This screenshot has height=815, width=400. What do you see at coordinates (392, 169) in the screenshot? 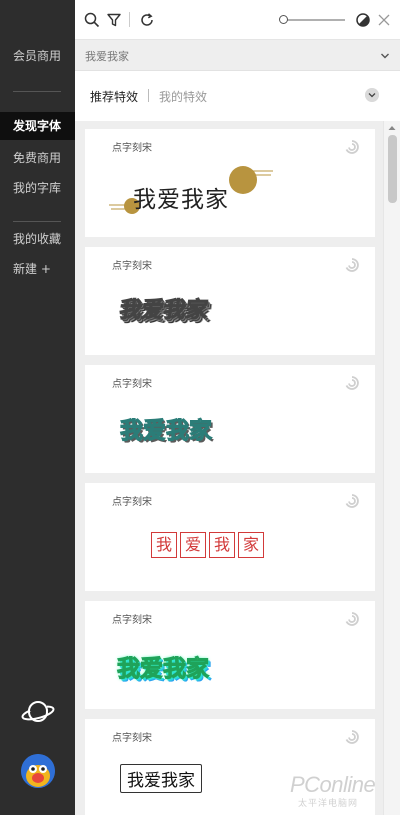
I see `scroll-thumb` at bounding box center [392, 169].